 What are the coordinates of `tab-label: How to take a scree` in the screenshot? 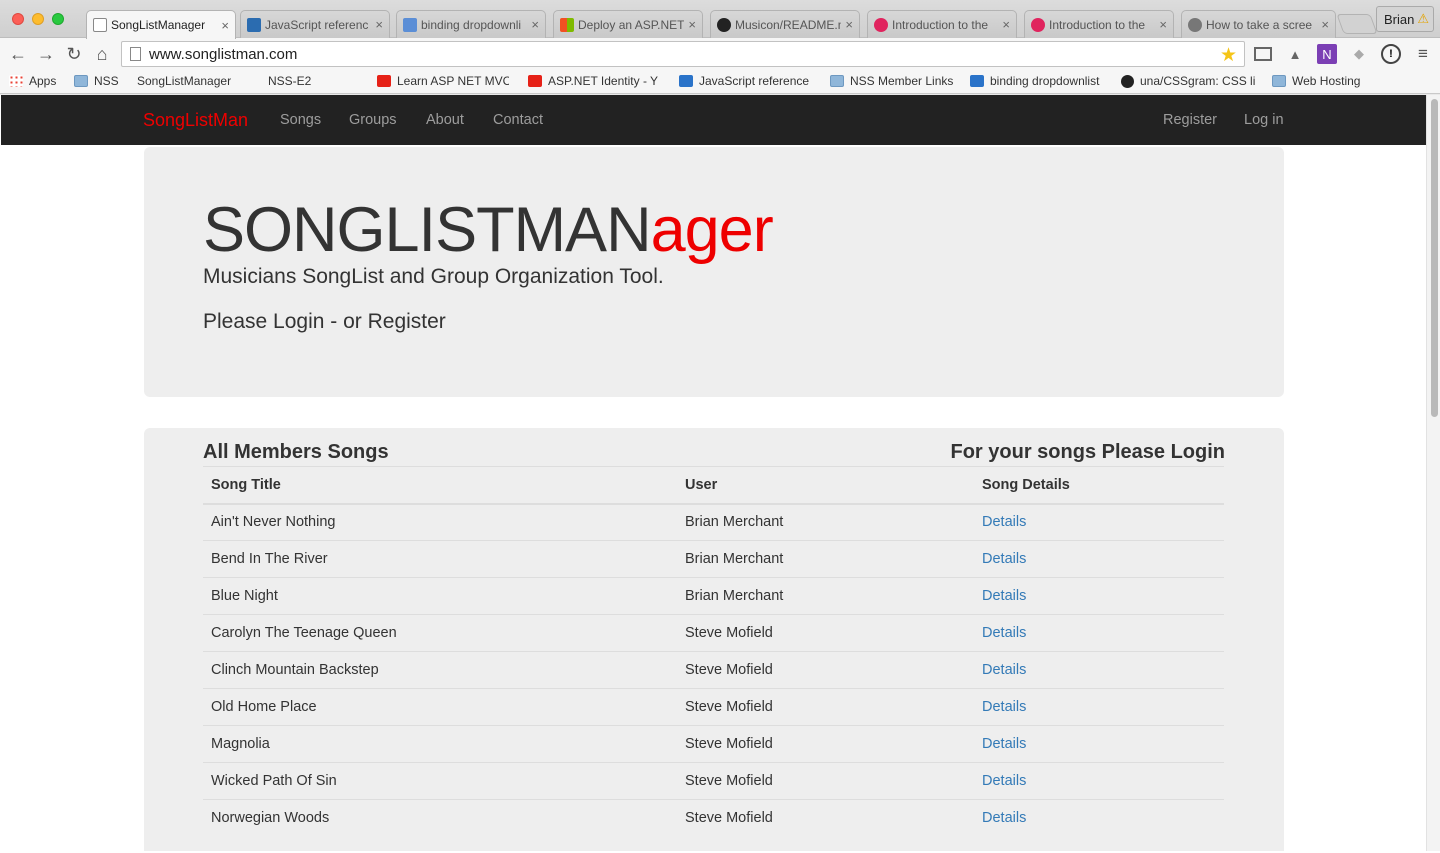 It's located at (1259, 24).